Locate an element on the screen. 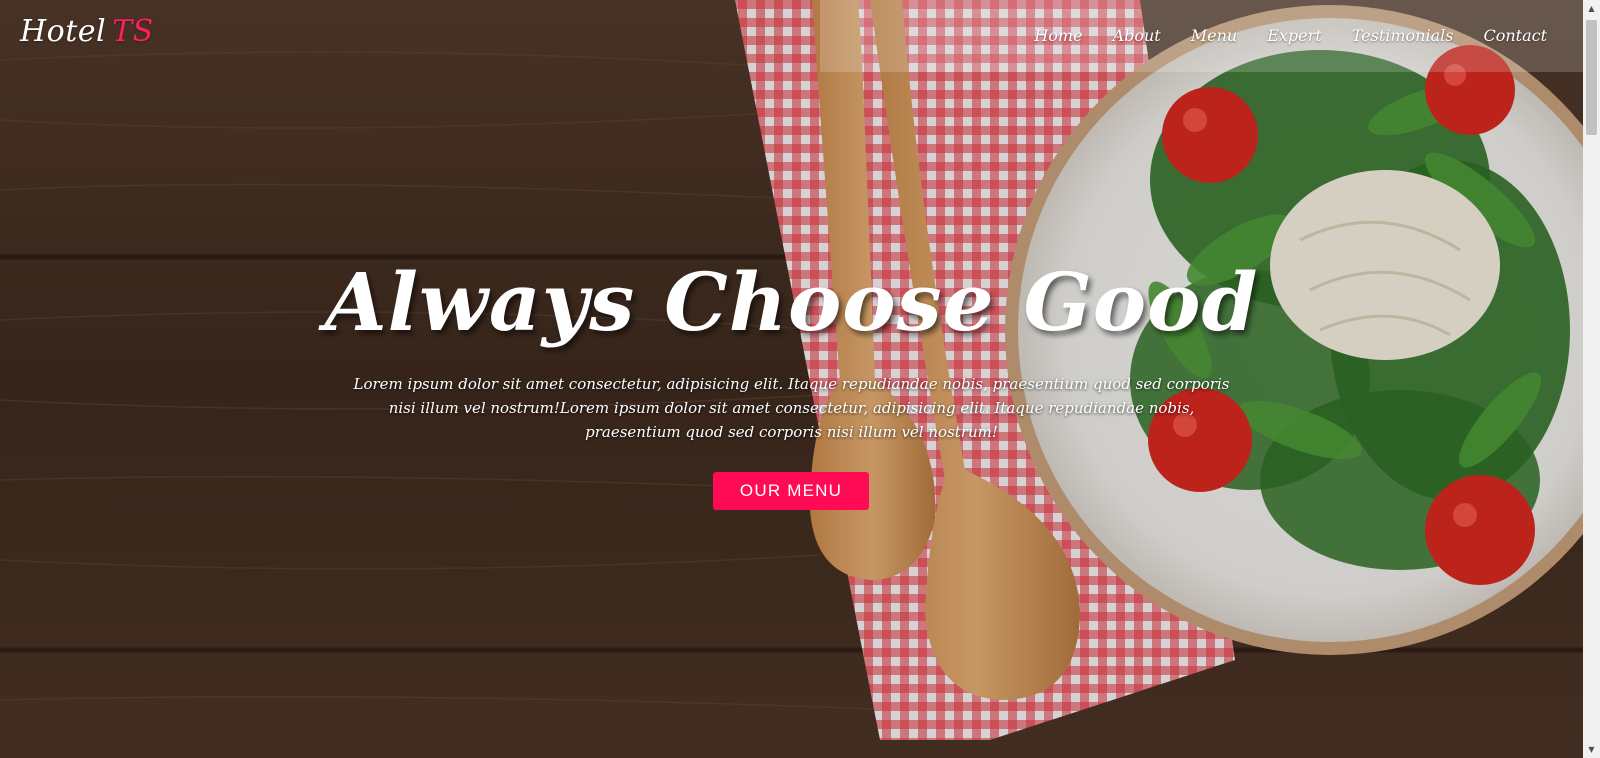 The image size is (1600, 758). our-menu-button: OUR MENU is located at coordinates (791, 491).